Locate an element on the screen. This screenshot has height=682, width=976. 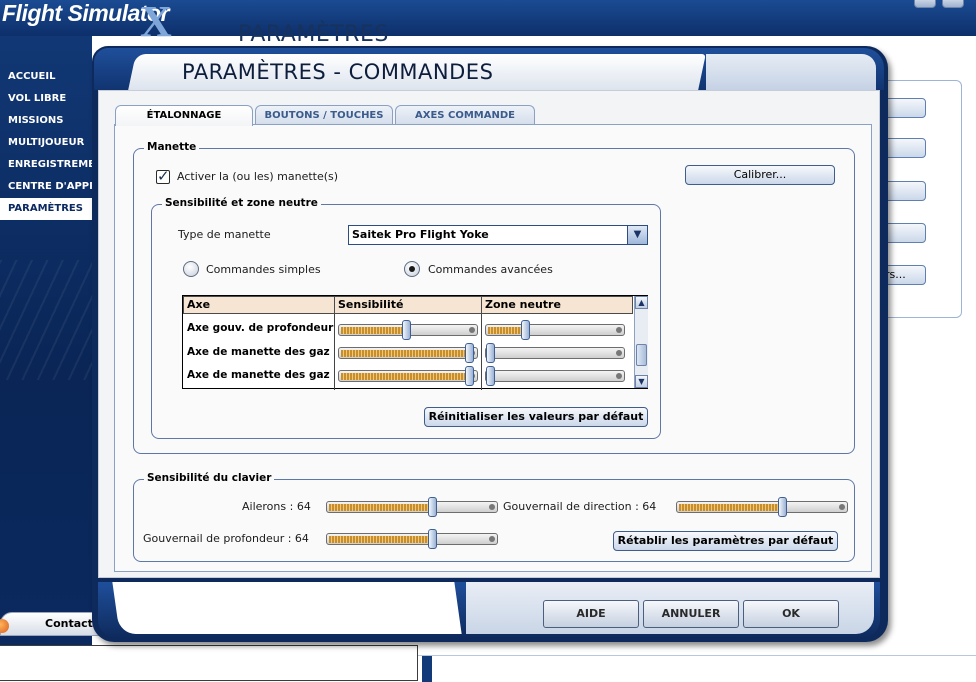
mode-advanced-label: Commandes avancées is located at coordinates (490, 269).